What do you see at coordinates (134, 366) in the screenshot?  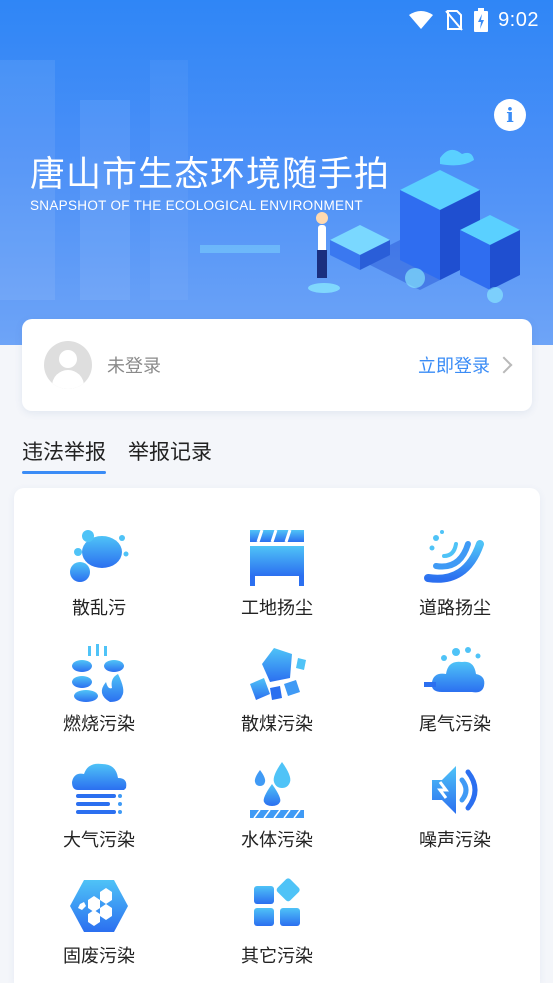 I see `login-status: 未登录` at bounding box center [134, 366].